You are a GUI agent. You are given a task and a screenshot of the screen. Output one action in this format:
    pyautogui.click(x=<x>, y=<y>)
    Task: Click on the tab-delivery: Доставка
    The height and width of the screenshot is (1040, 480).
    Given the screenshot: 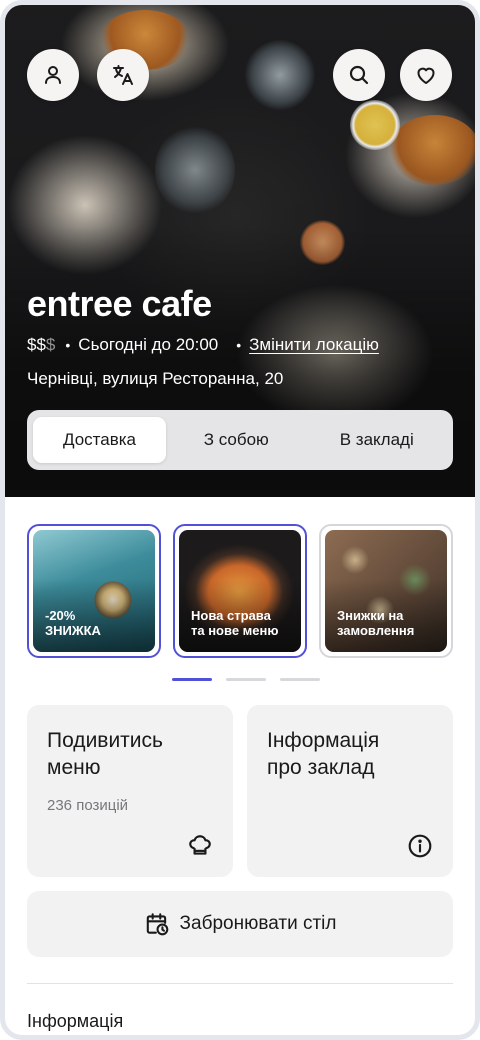 What is the action you would take?
    pyautogui.click(x=99, y=440)
    